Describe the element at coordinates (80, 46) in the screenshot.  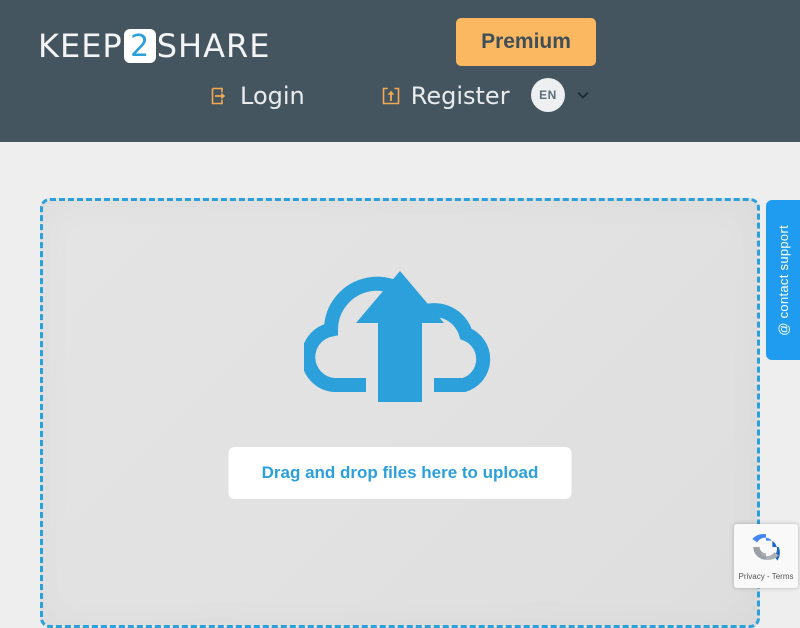
I see `logo-text-keep: KEEP` at that location.